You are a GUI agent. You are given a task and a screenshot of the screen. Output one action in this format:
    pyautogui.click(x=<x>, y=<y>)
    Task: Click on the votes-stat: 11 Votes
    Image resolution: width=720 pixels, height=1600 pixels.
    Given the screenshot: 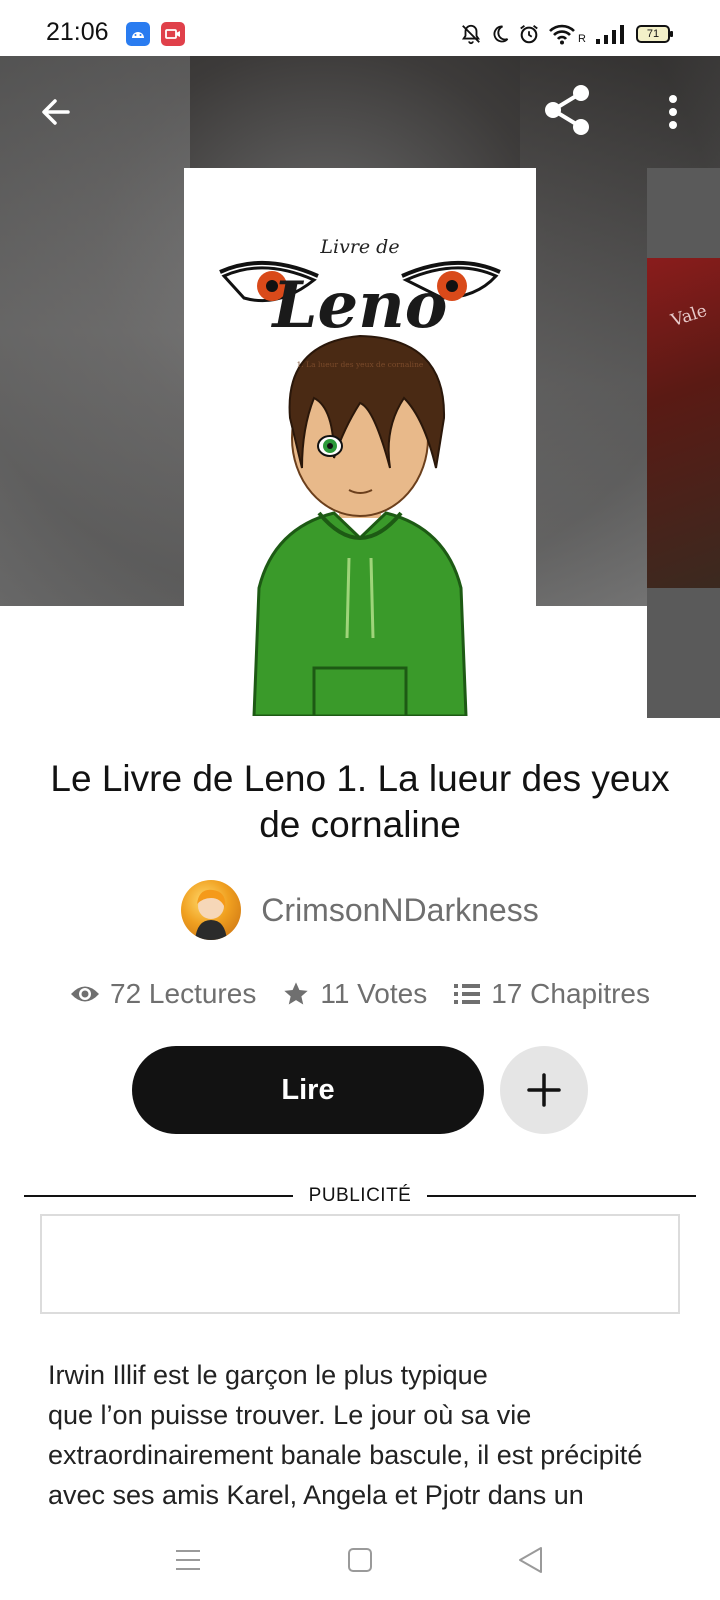 What is the action you would take?
    pyautogui.click(x=354, y=994)
    